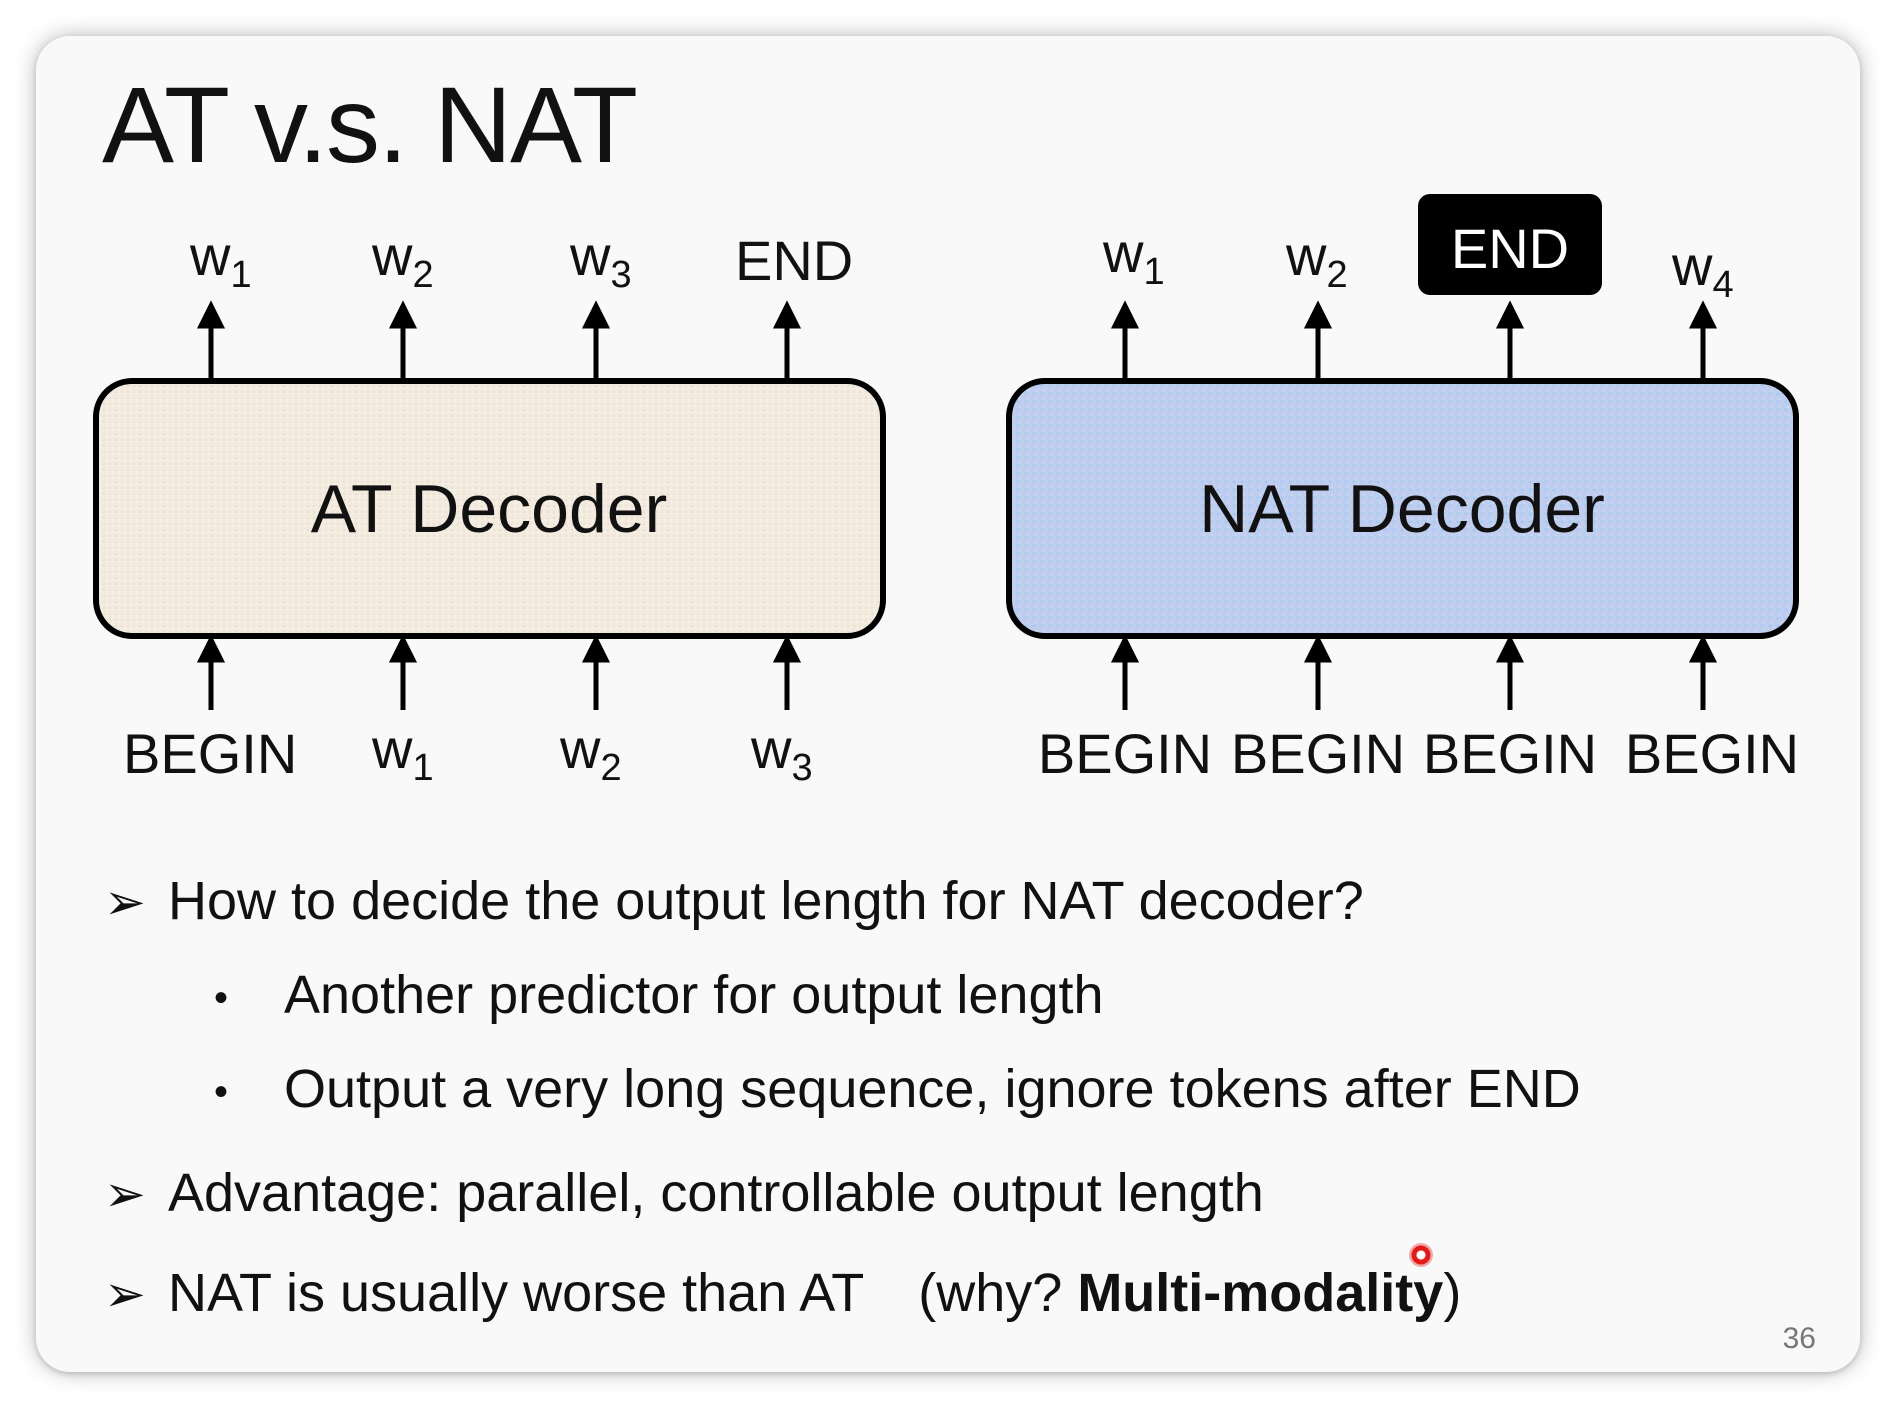  I want to click on nat-output-token-highlight: END, so click(1510, 248).